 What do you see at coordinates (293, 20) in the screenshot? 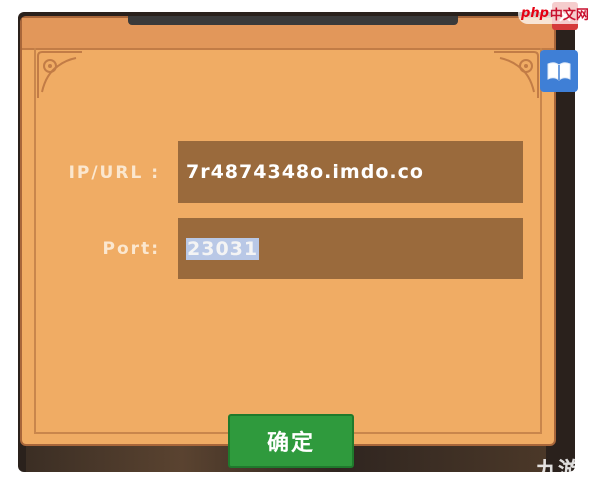
I see `dialog-top-bar` at bounding box center [293, 20].